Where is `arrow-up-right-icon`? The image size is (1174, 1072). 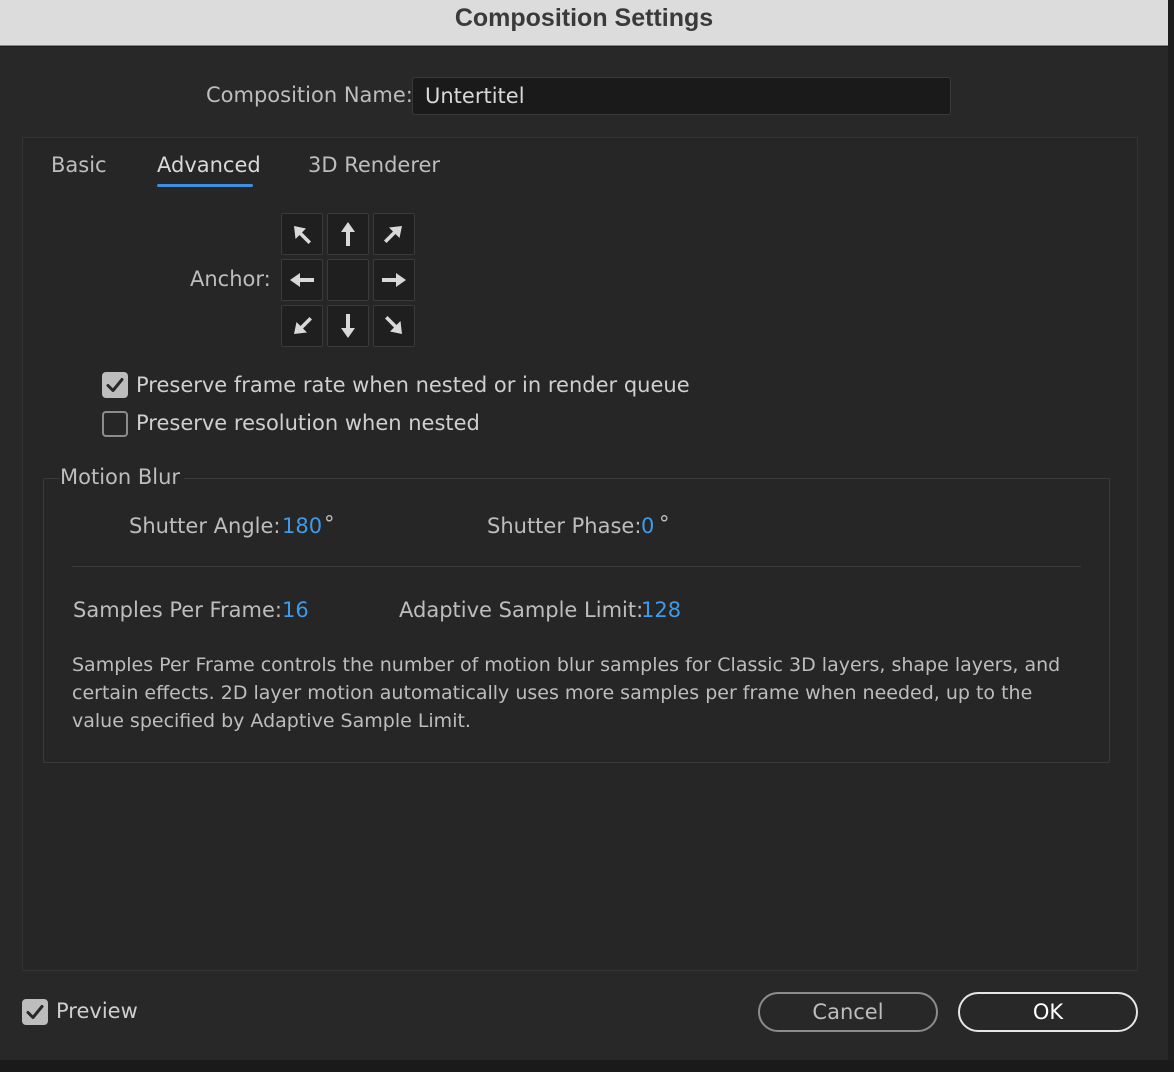
arrow-up-right-icon is located at coordinates (393, 234).